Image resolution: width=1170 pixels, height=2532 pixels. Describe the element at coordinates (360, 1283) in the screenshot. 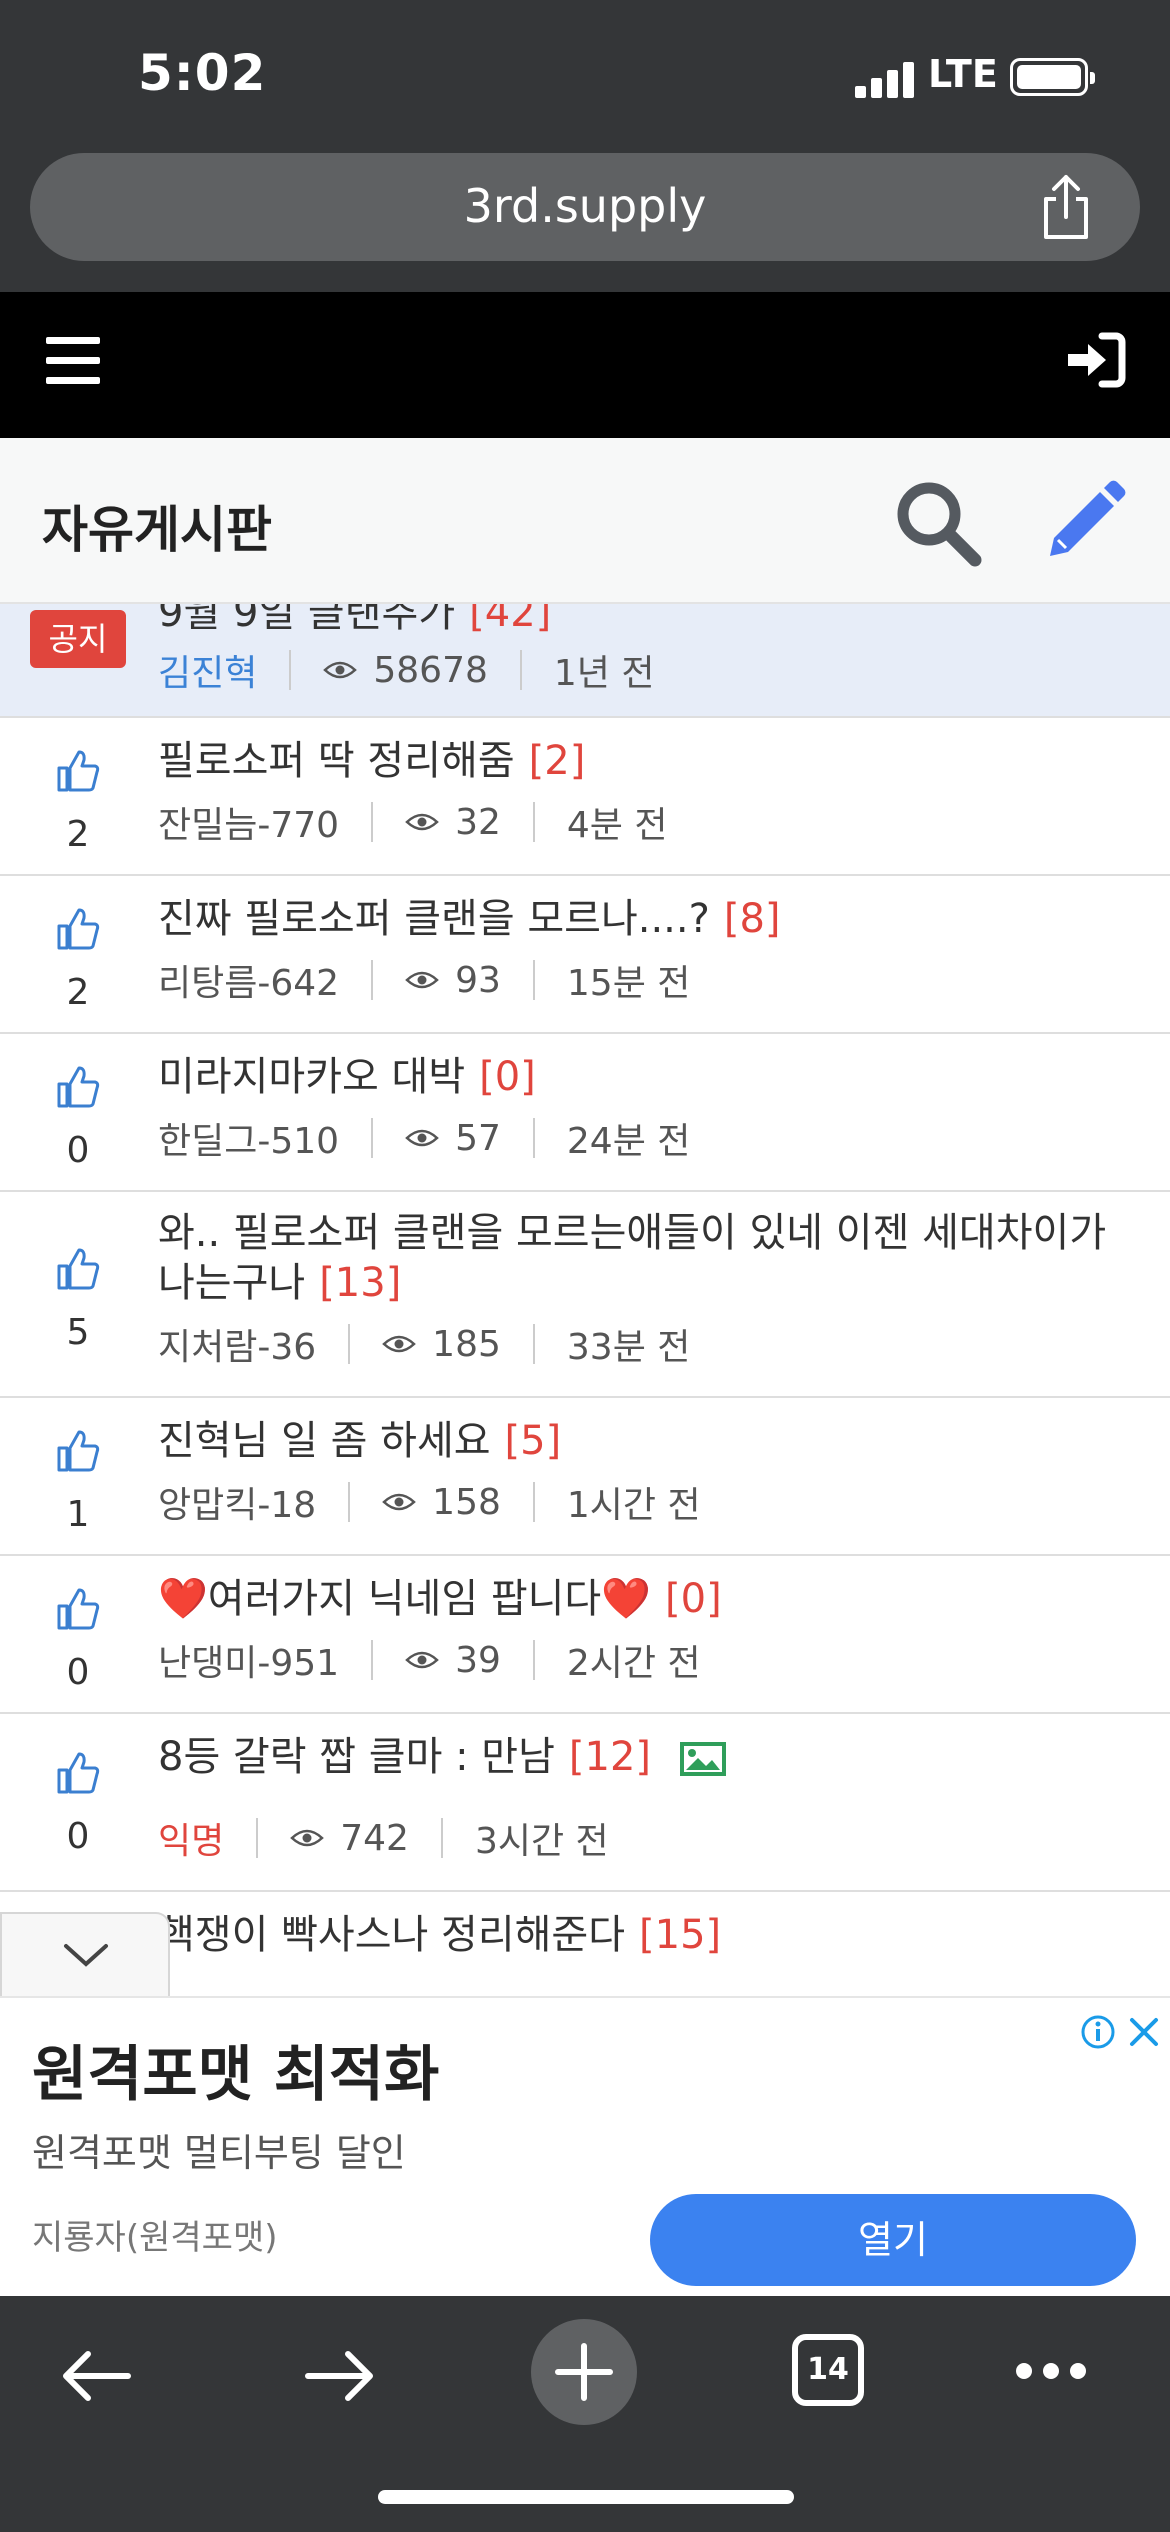

I see `comment-count: [13]` at that location.